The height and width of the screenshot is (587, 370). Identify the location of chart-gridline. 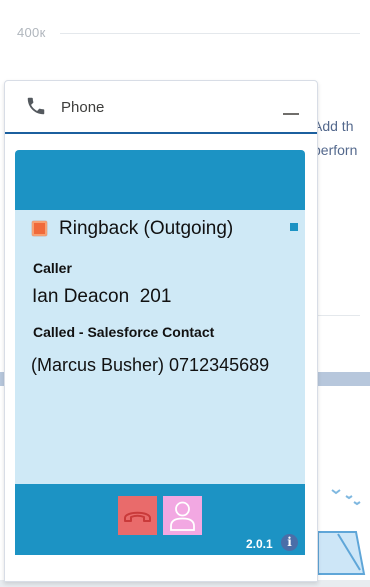
(210, 33).